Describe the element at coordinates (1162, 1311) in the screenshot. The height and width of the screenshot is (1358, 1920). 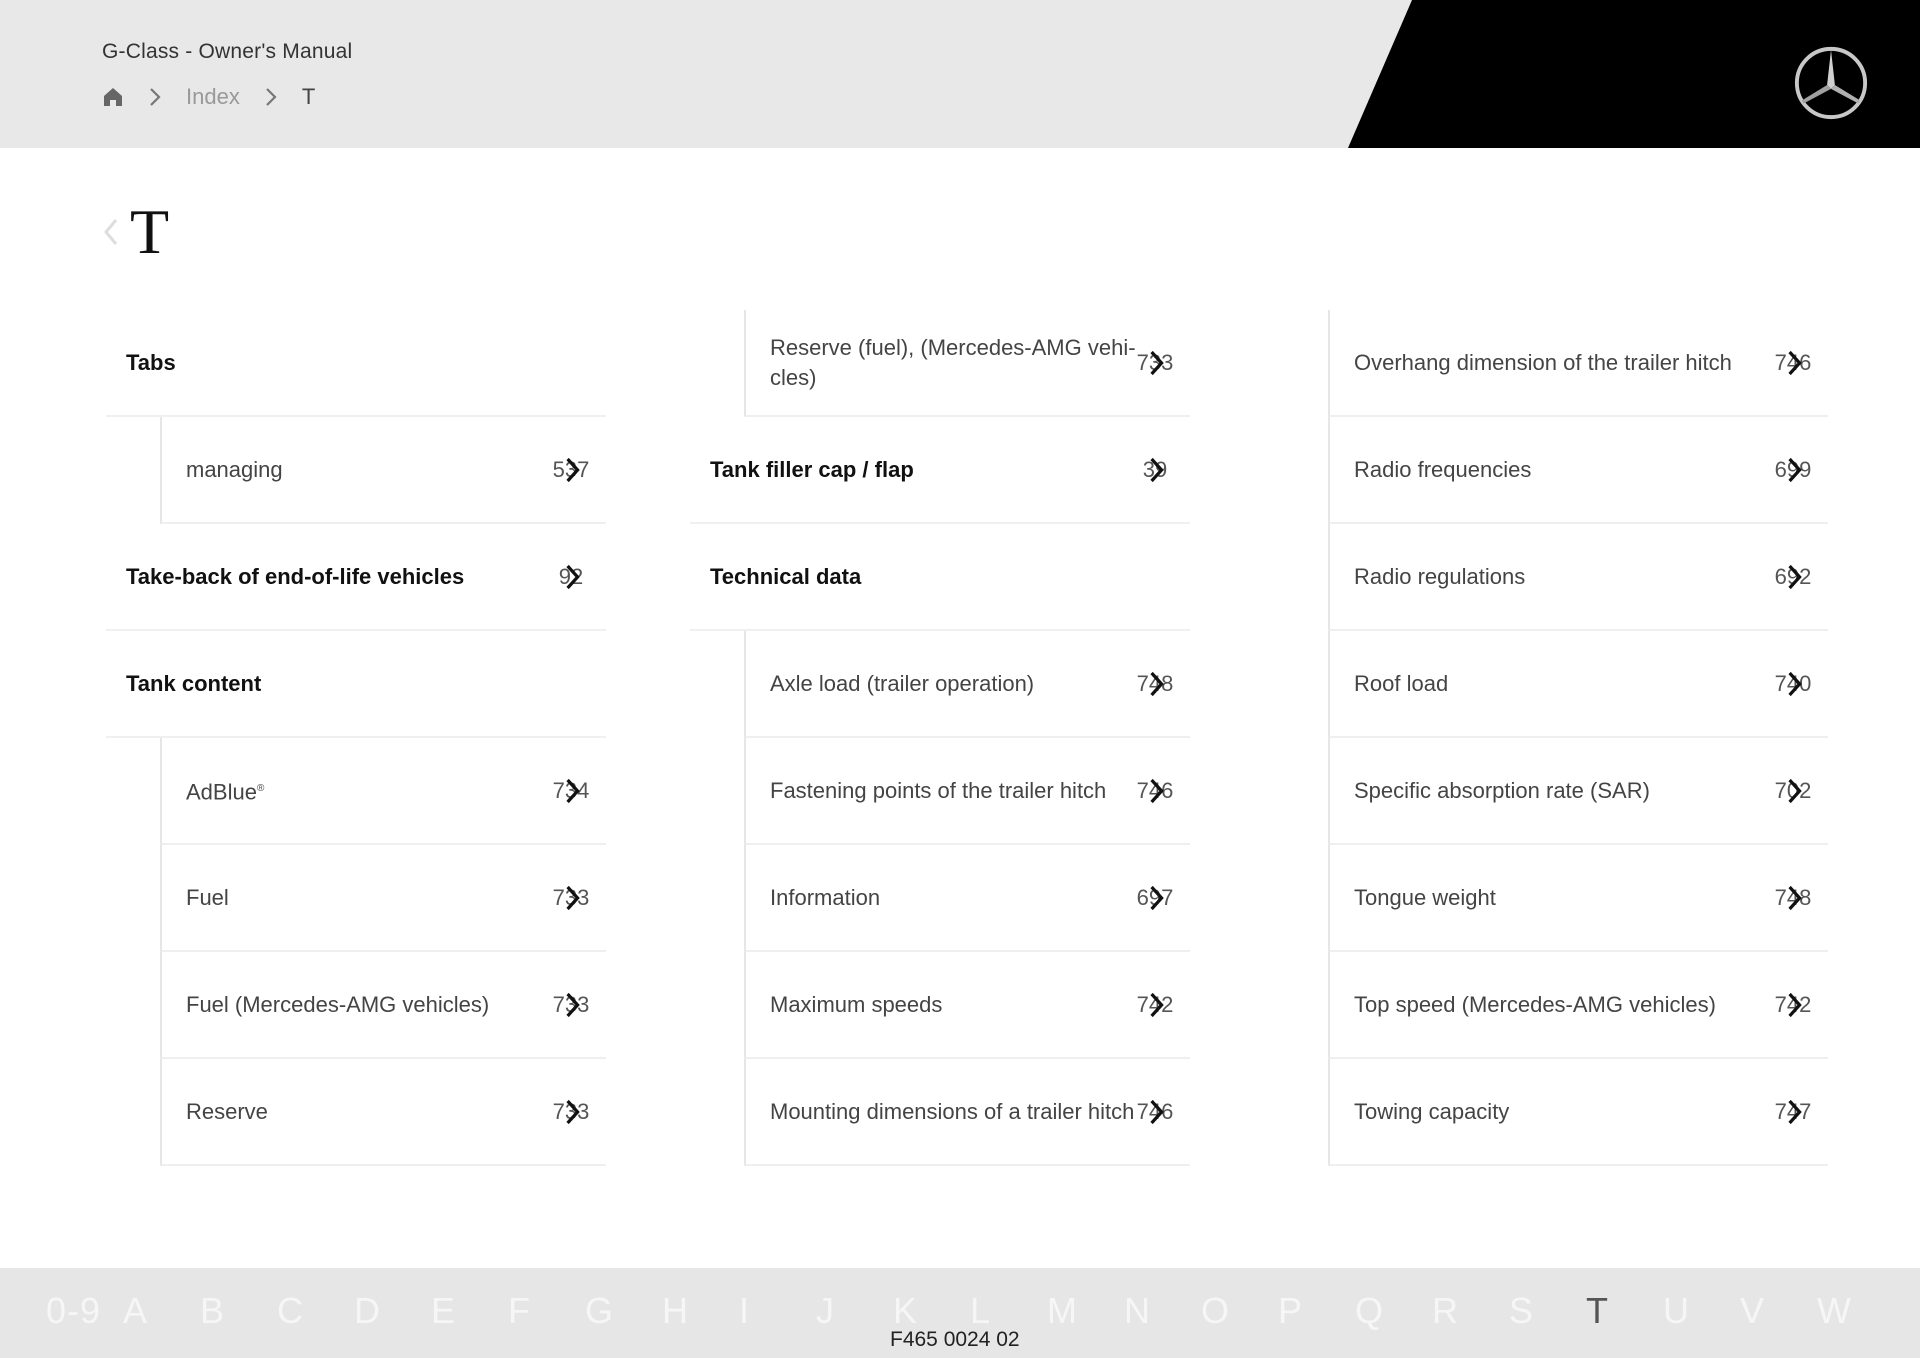
I see `alphabet-letter: N` at that location.